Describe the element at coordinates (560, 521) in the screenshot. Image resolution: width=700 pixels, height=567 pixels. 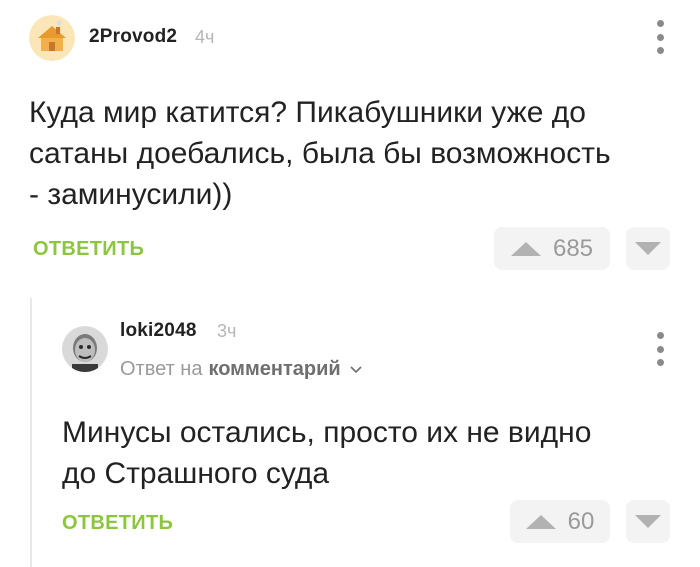
I see `upvote-button: 60` at that location.